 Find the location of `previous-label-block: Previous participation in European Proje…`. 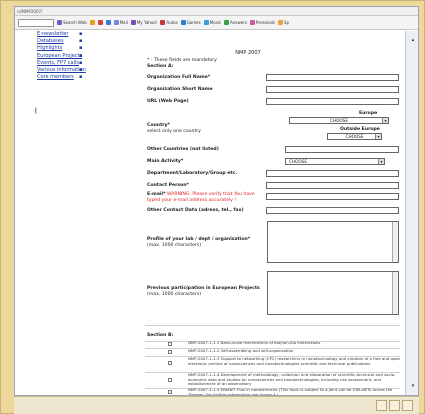

previous-label-block: Previous participation in European Proje… is located at coordinates (207, 291).